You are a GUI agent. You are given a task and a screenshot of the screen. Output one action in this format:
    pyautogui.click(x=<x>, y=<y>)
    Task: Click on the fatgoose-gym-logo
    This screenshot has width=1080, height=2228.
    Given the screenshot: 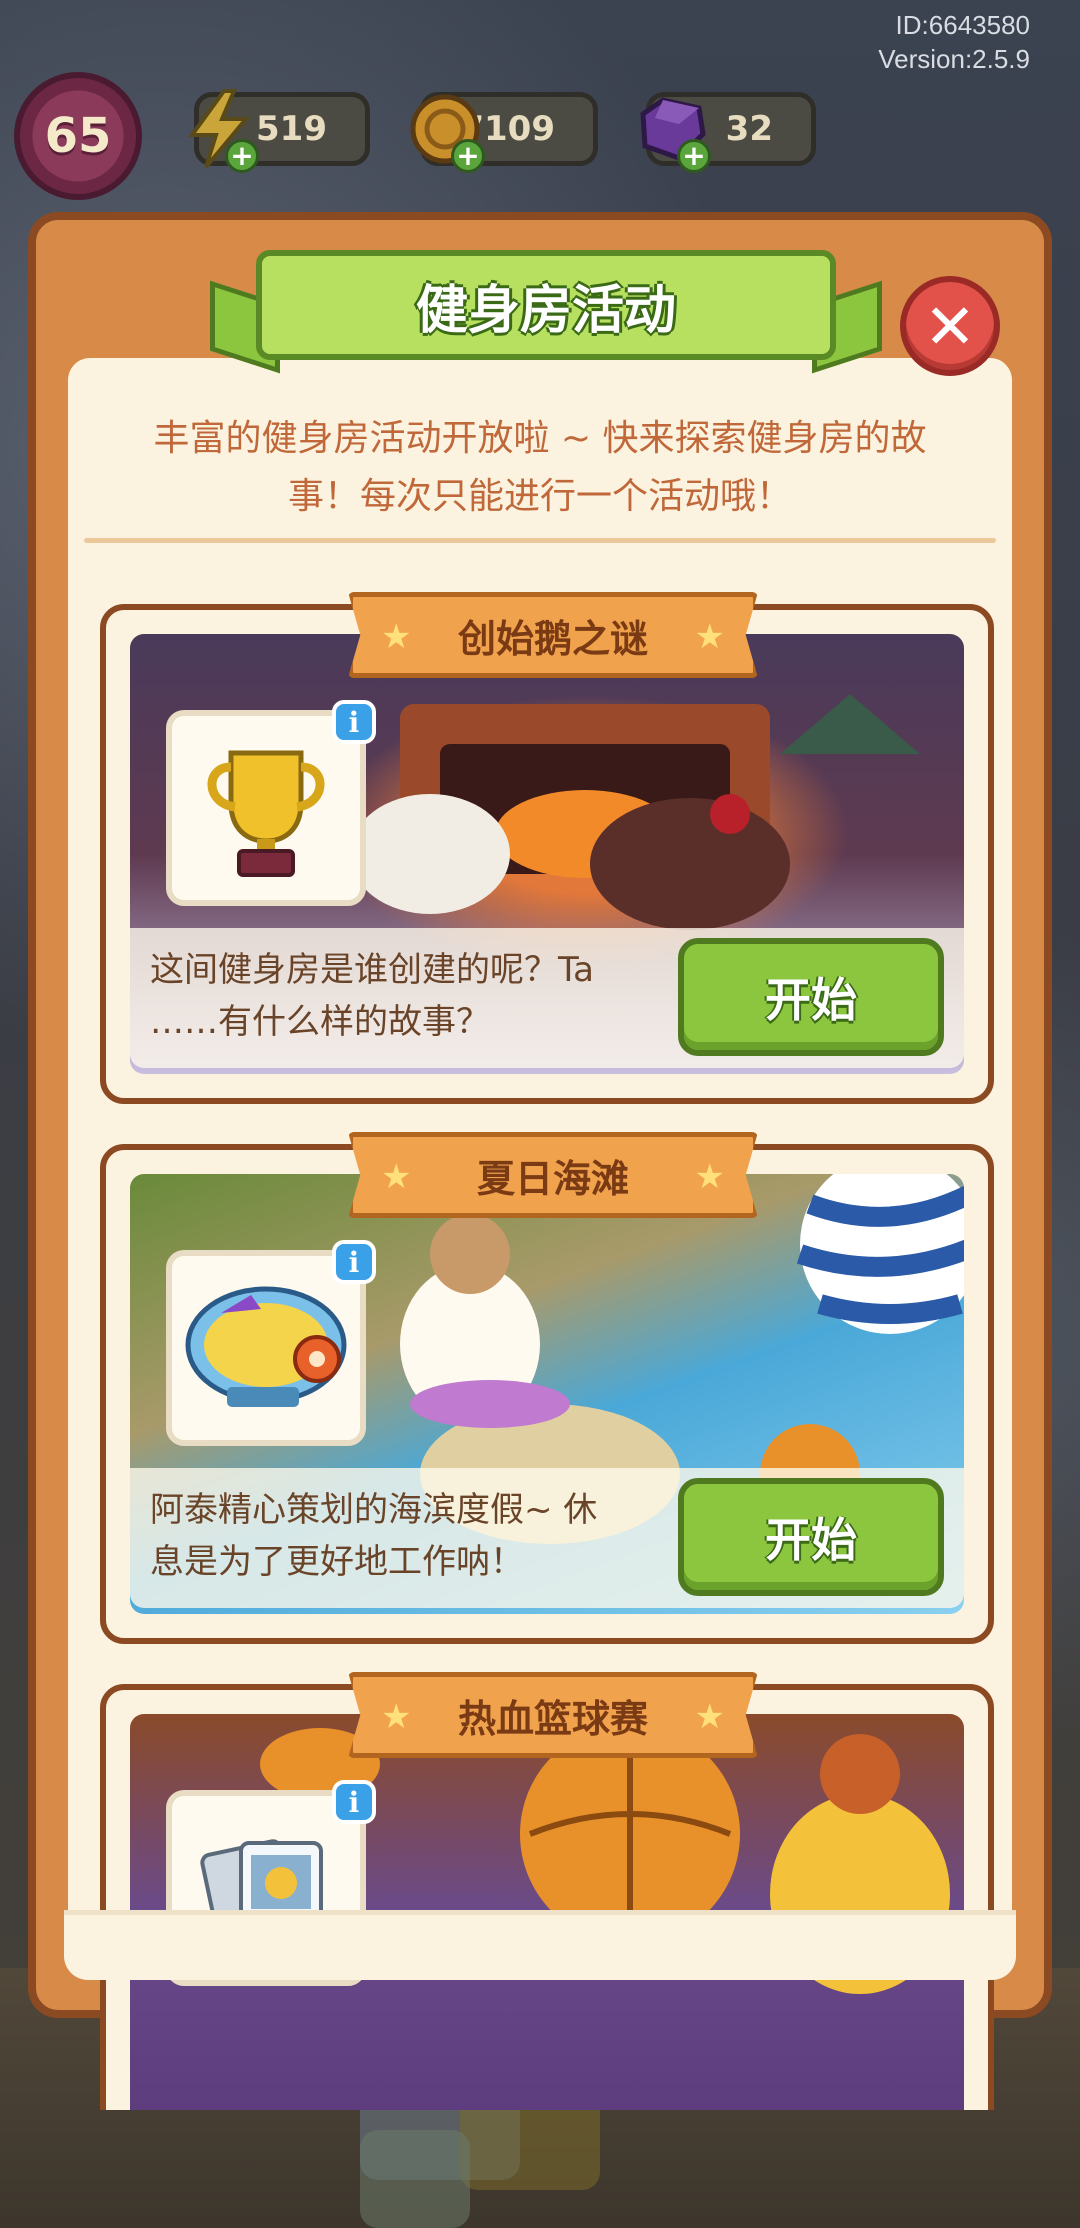 What is the action you would take?
    pyautogui.click(x=266, y=1346)
    